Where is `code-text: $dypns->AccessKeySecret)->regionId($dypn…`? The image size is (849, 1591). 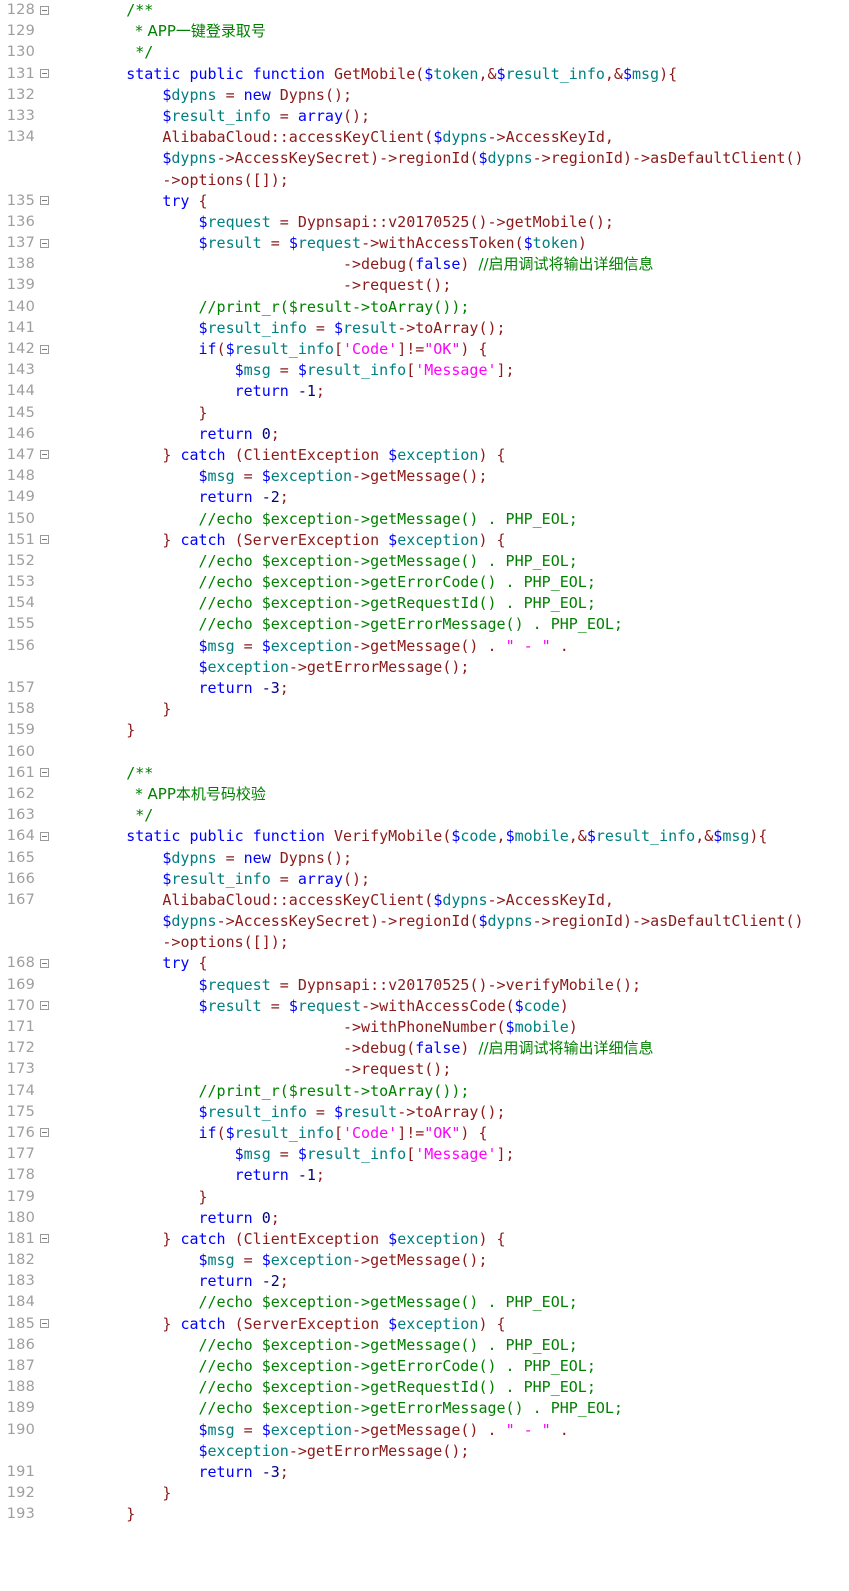 code-text: $dypns->AccessKeySecret)->regionId($dypn… is located at coordinates (450, 158).